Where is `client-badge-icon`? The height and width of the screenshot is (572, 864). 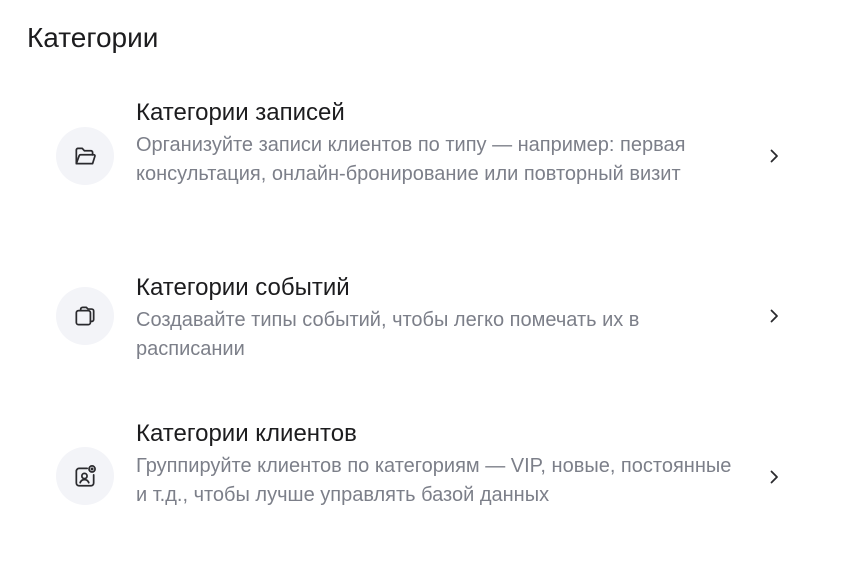
client-badge-icon is located at coordinates (85, 476).